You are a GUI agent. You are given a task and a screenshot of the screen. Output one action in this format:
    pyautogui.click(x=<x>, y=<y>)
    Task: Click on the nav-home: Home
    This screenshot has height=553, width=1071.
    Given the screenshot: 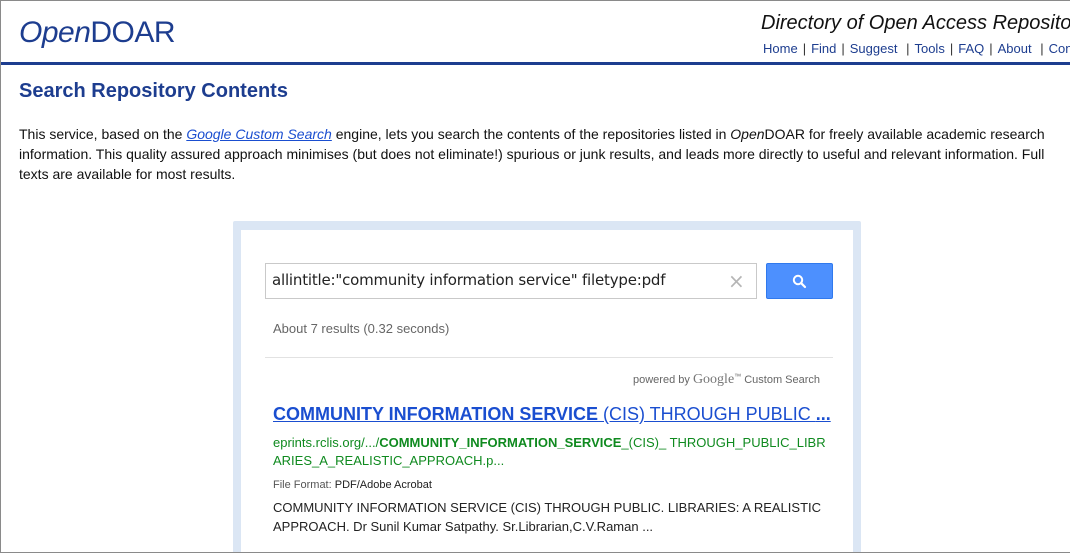 What is the action you would take?
    pyautogui.click(x=780, y=48)
    